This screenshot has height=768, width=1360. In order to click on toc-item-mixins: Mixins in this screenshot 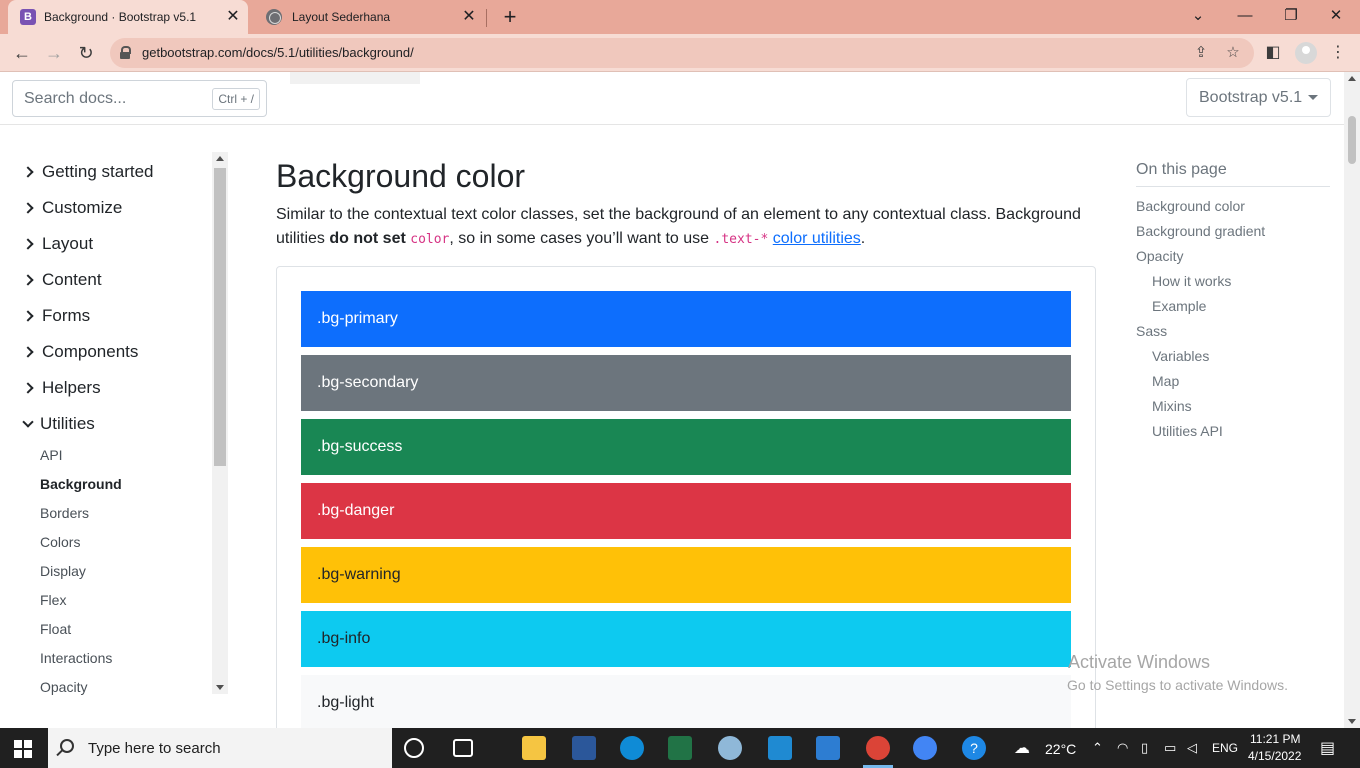, I will do `click(1172, 406)`.